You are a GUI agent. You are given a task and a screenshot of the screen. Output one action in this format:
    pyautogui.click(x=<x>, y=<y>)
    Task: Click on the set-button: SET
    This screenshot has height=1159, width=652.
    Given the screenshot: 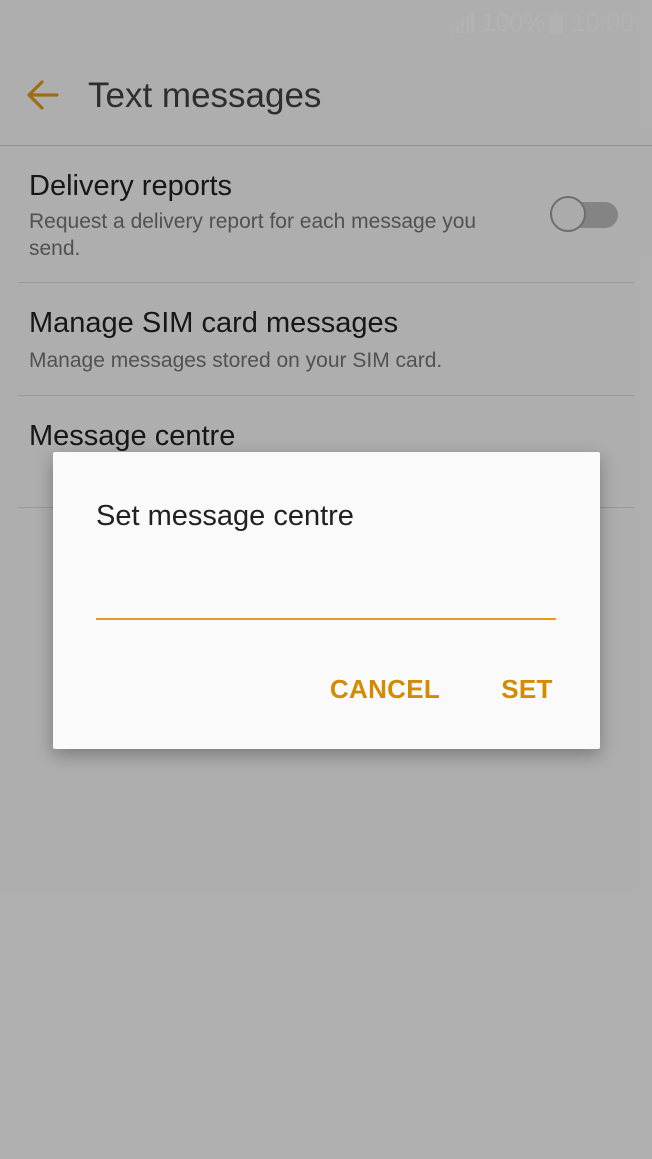 What is the action you would take?
    pyautogui.click(x=527, y=689)
    